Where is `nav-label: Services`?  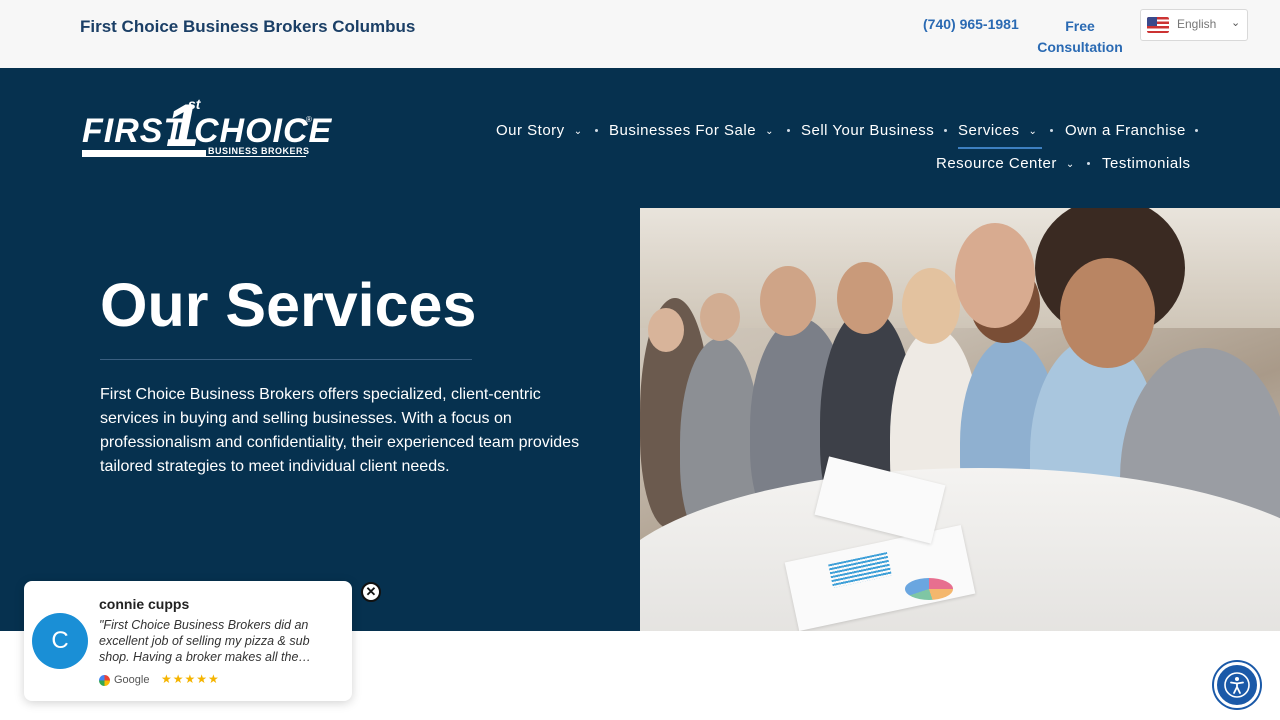 nav-label: Services is located at coordinates (989, 130).